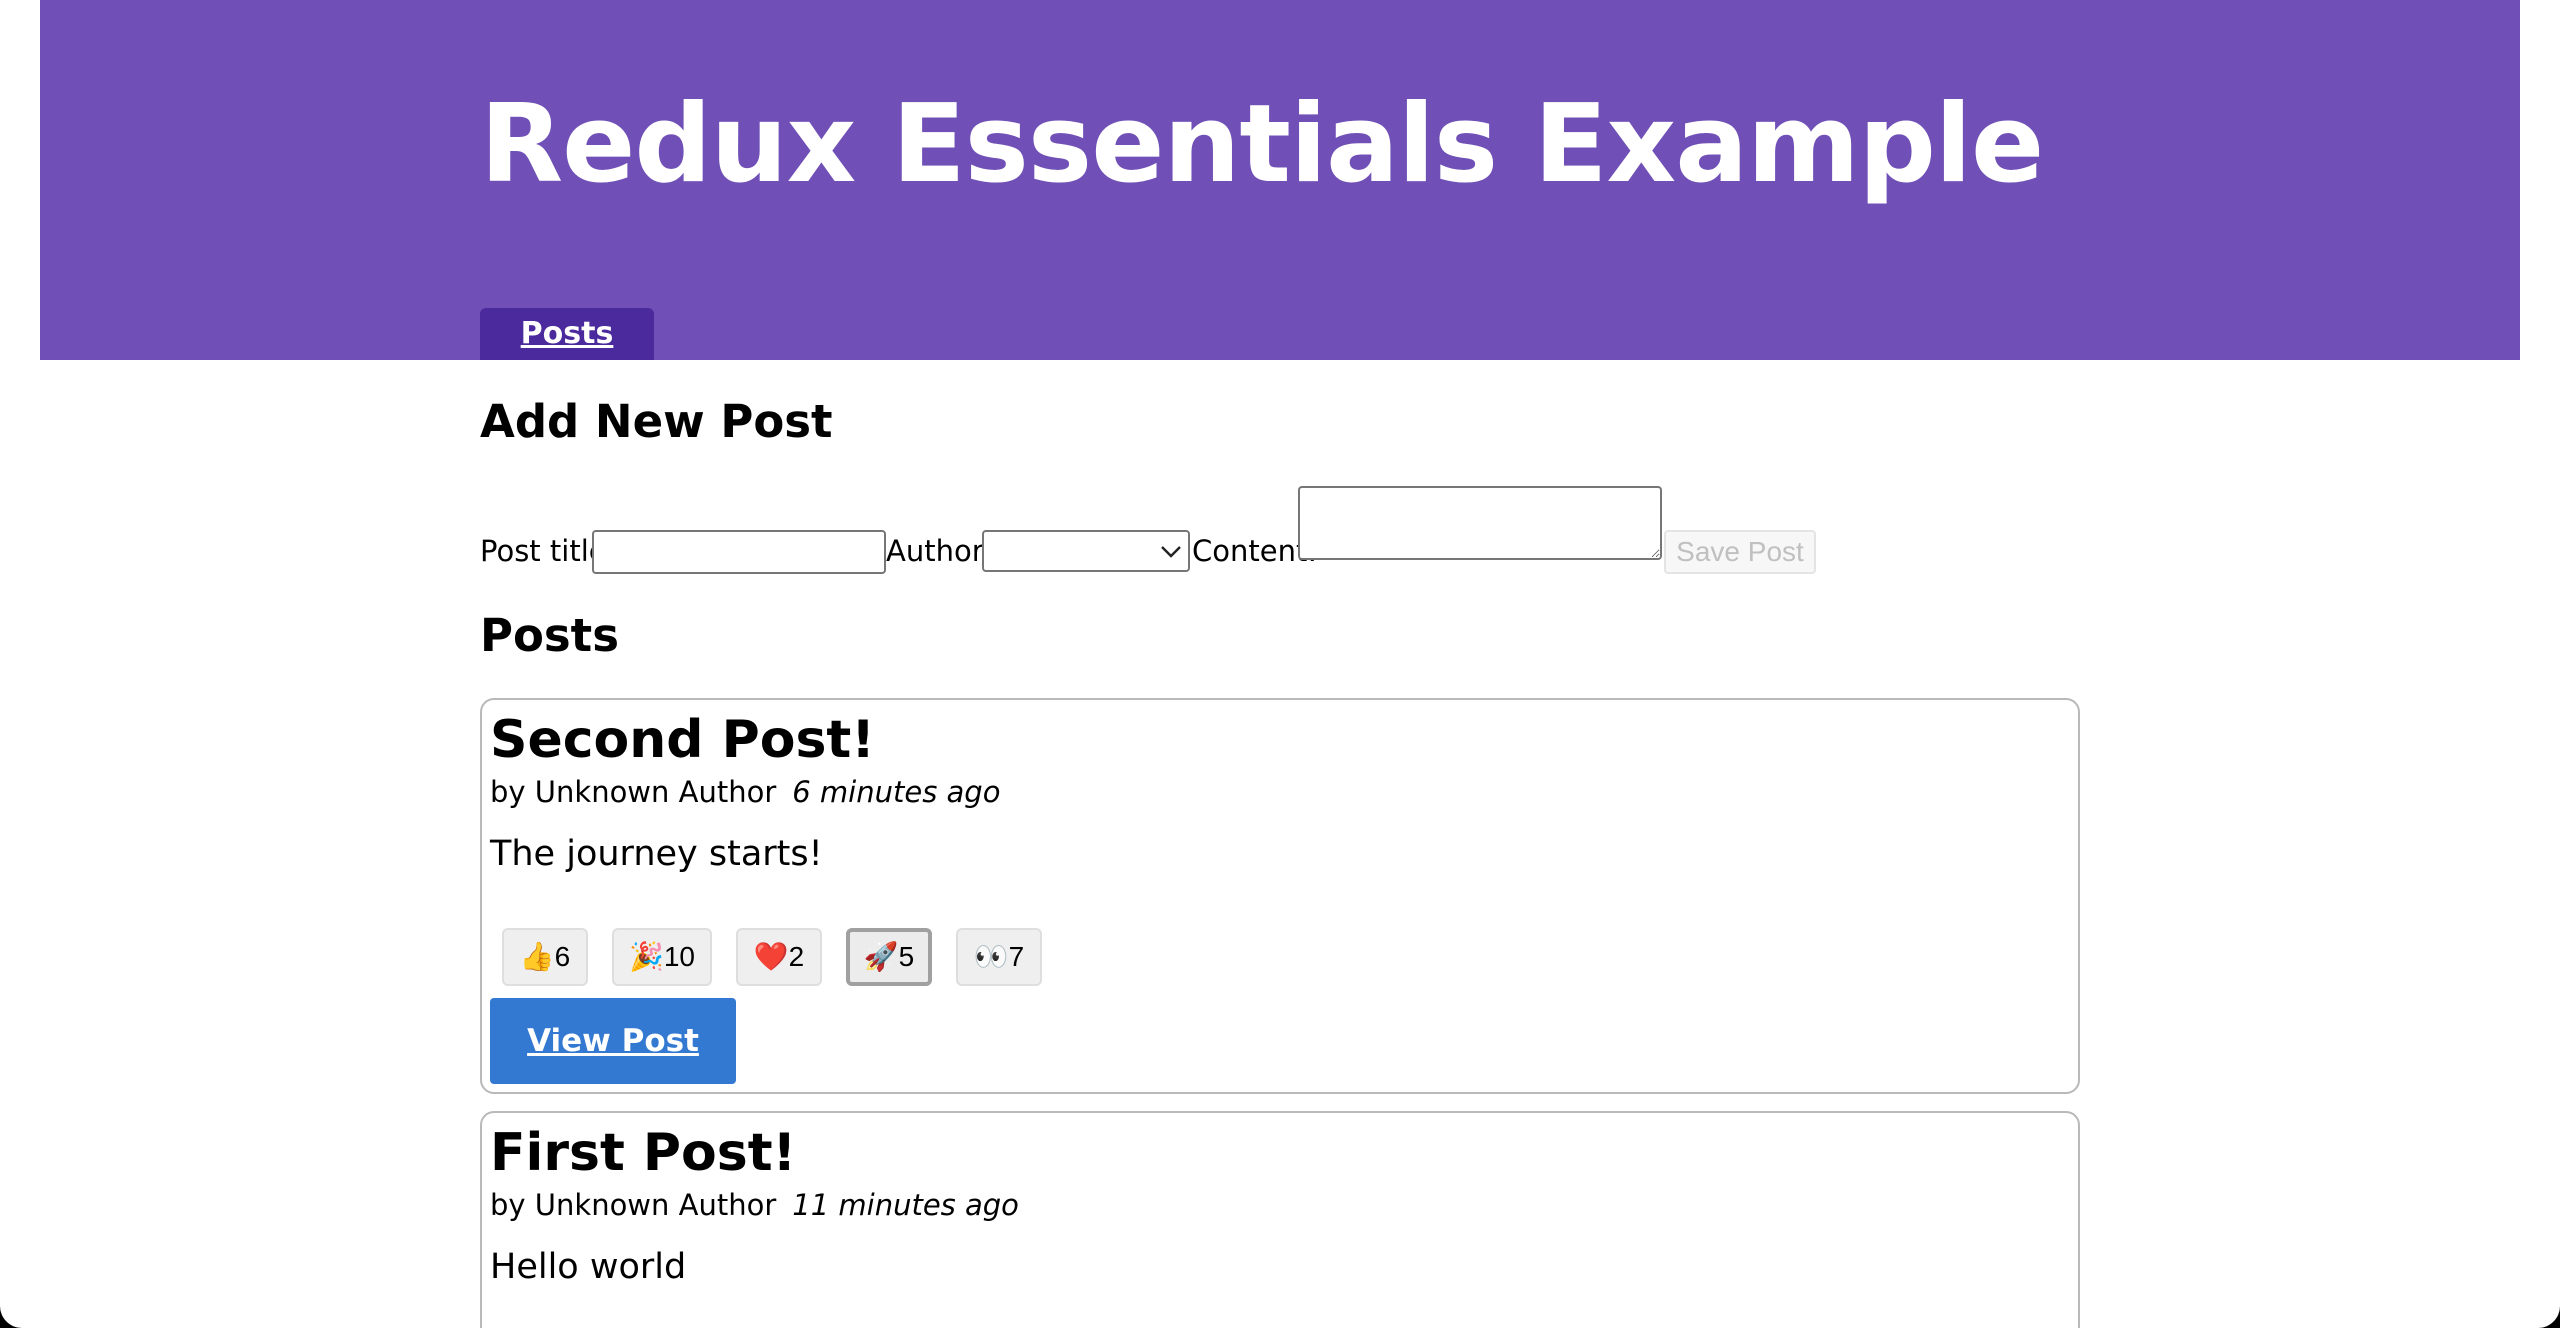 The width and height of the screenshot is (2560, 1328). What do you see at coordinates (1016, 956) in the screenshot?
I see `reaction-count: 7` at bounding box center [1016, 956].